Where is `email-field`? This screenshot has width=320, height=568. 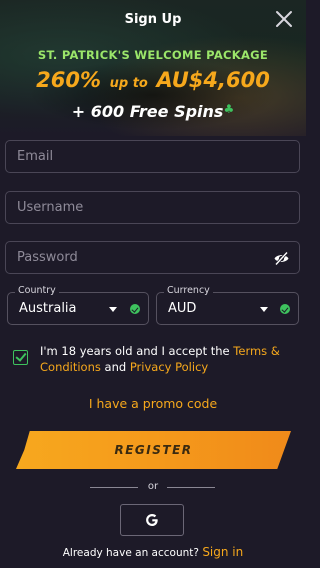 email-field is located at coordinates (152, 156).